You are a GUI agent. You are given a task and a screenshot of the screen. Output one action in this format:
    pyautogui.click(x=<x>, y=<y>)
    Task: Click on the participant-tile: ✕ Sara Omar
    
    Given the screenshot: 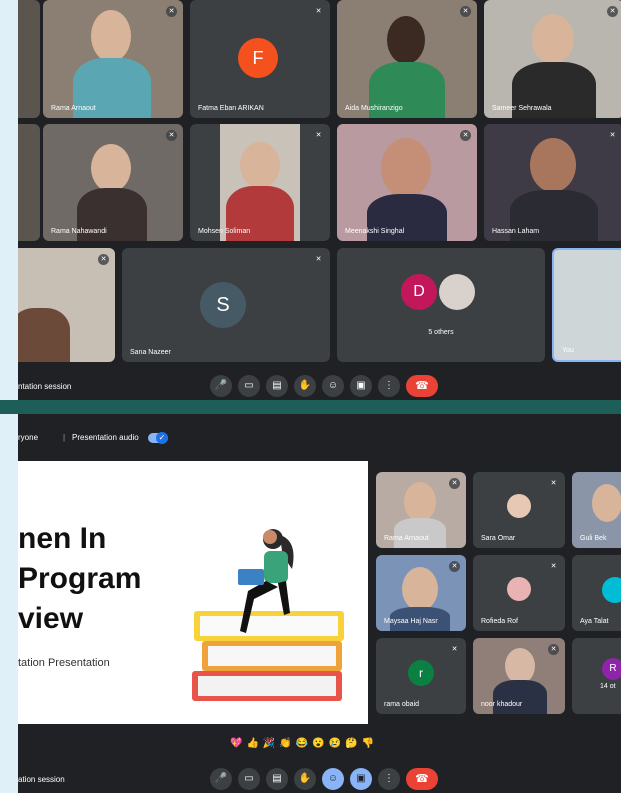 What is the action you would take?
    pyautogui.click(x=519, y=510)
    